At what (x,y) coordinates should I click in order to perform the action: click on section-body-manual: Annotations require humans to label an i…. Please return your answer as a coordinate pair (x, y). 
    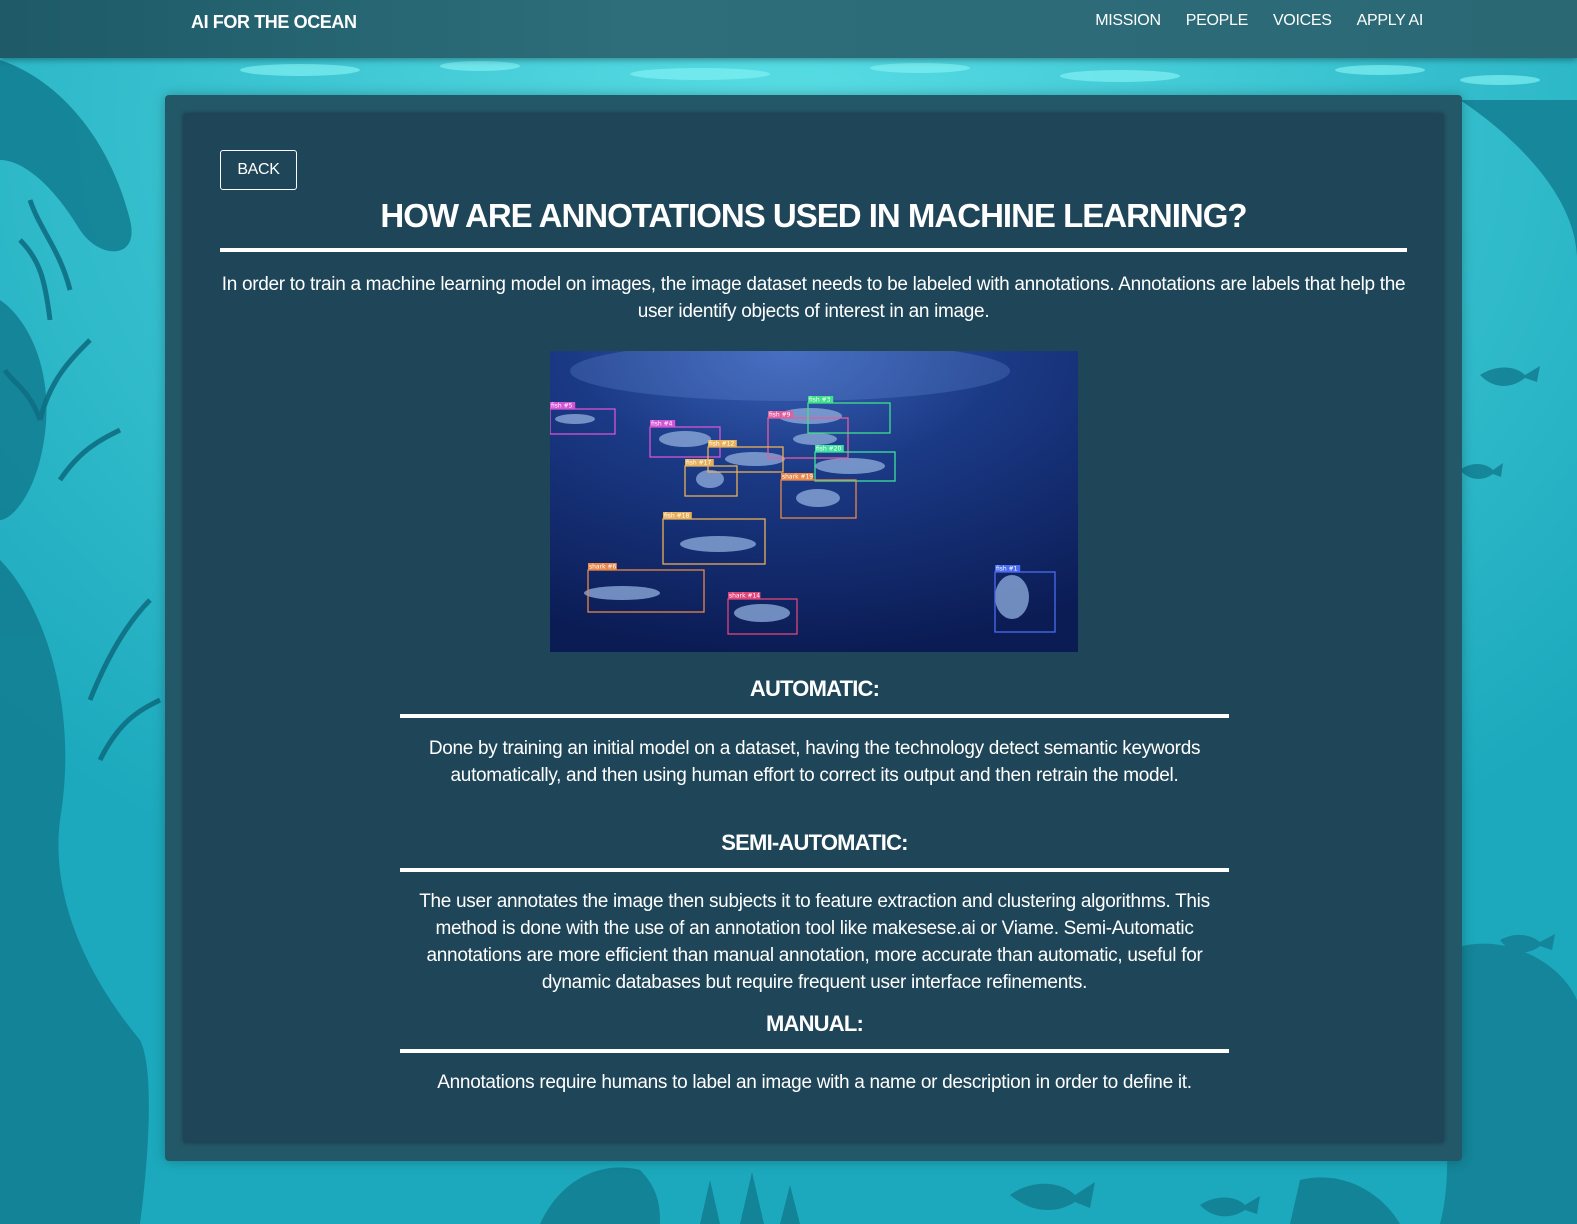
    Looking at the image, I should click on (814, 1082).